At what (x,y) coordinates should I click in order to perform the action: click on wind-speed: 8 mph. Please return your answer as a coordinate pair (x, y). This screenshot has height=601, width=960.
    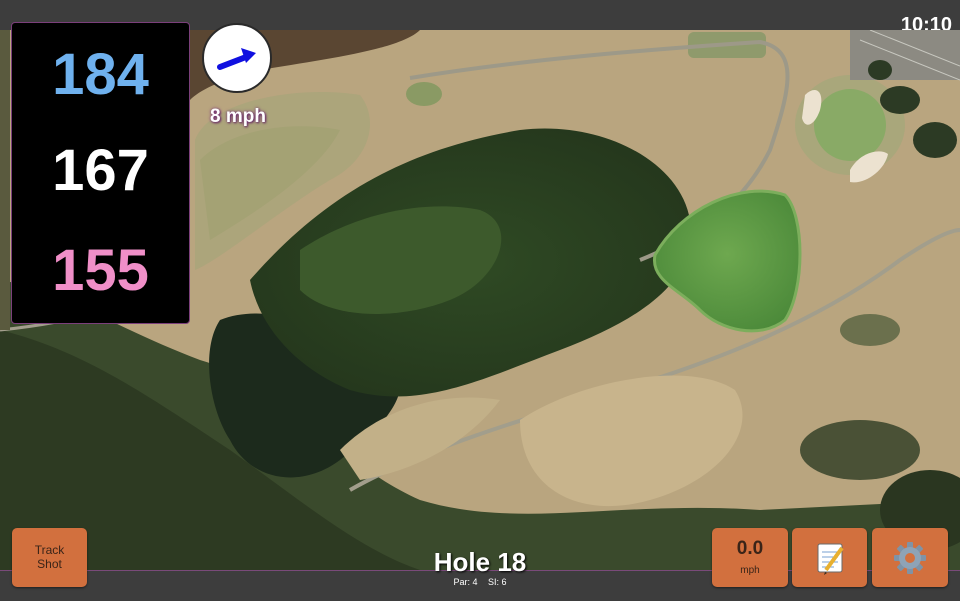
    Looking at the image, I should click on (238, 116).